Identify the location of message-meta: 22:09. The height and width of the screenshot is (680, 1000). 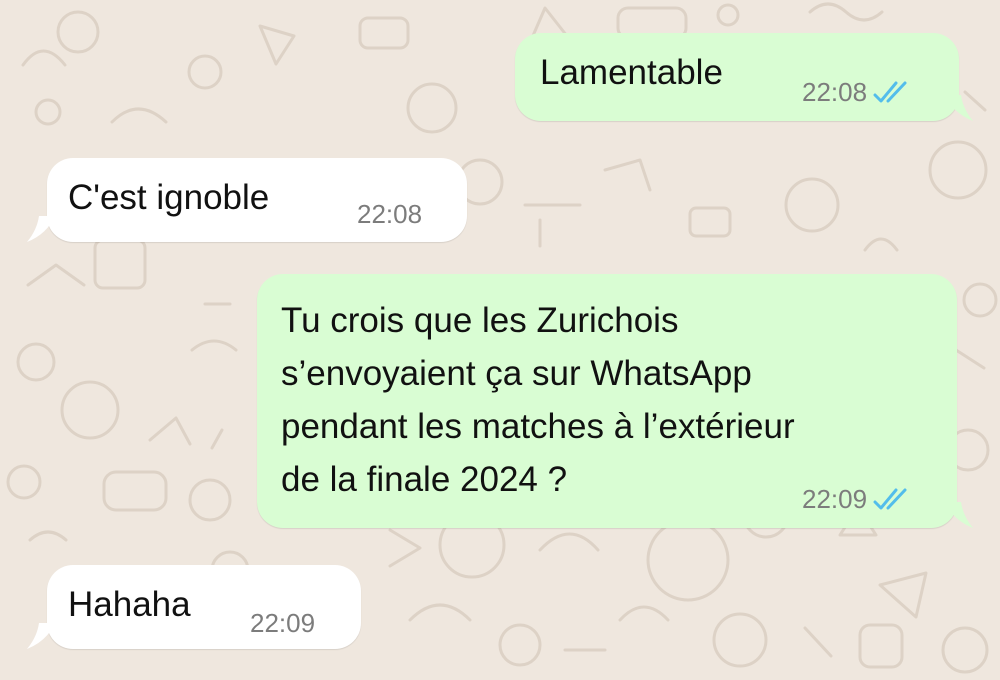
(859, 499).